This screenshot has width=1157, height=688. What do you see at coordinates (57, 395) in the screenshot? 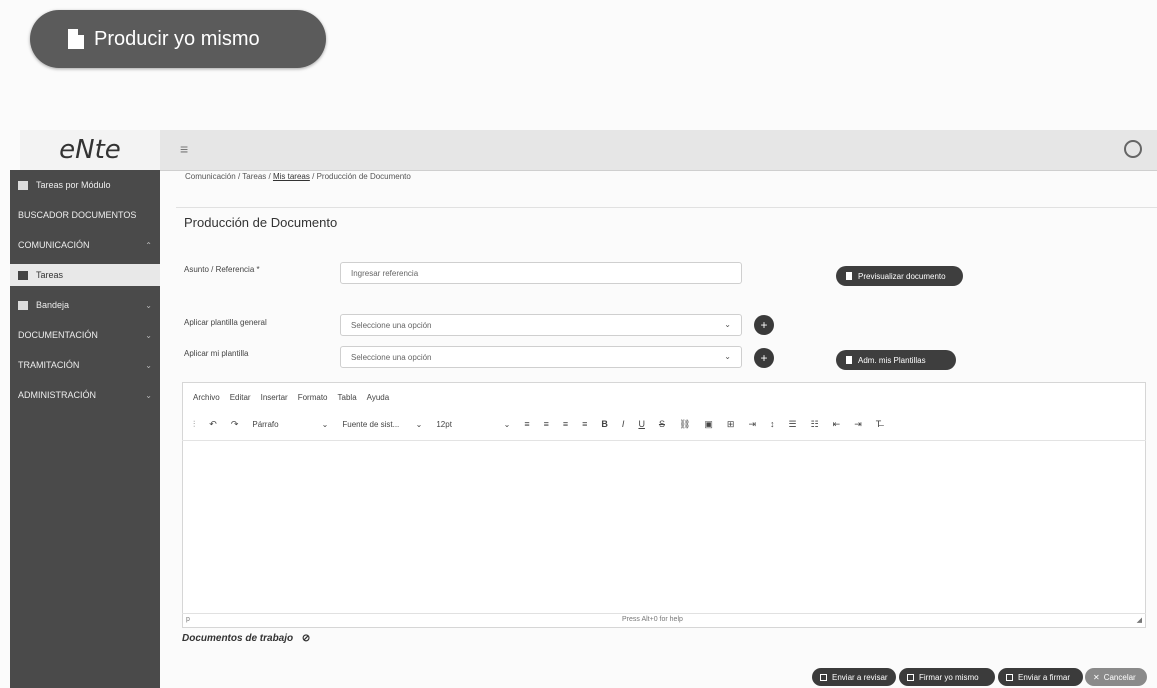
I see `sidebar-item-label: ADMINISTRACIÓN` at bounding box center [57, 395].